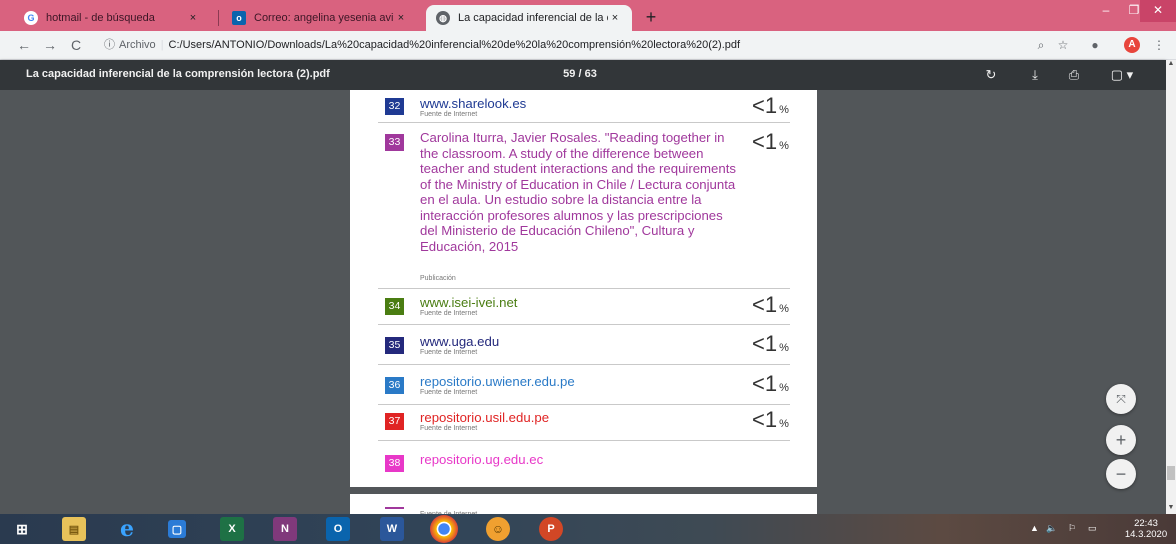  Describe the element at coordinates (394, 142) in the screenshot. I see `entry-number: 33` at that location.